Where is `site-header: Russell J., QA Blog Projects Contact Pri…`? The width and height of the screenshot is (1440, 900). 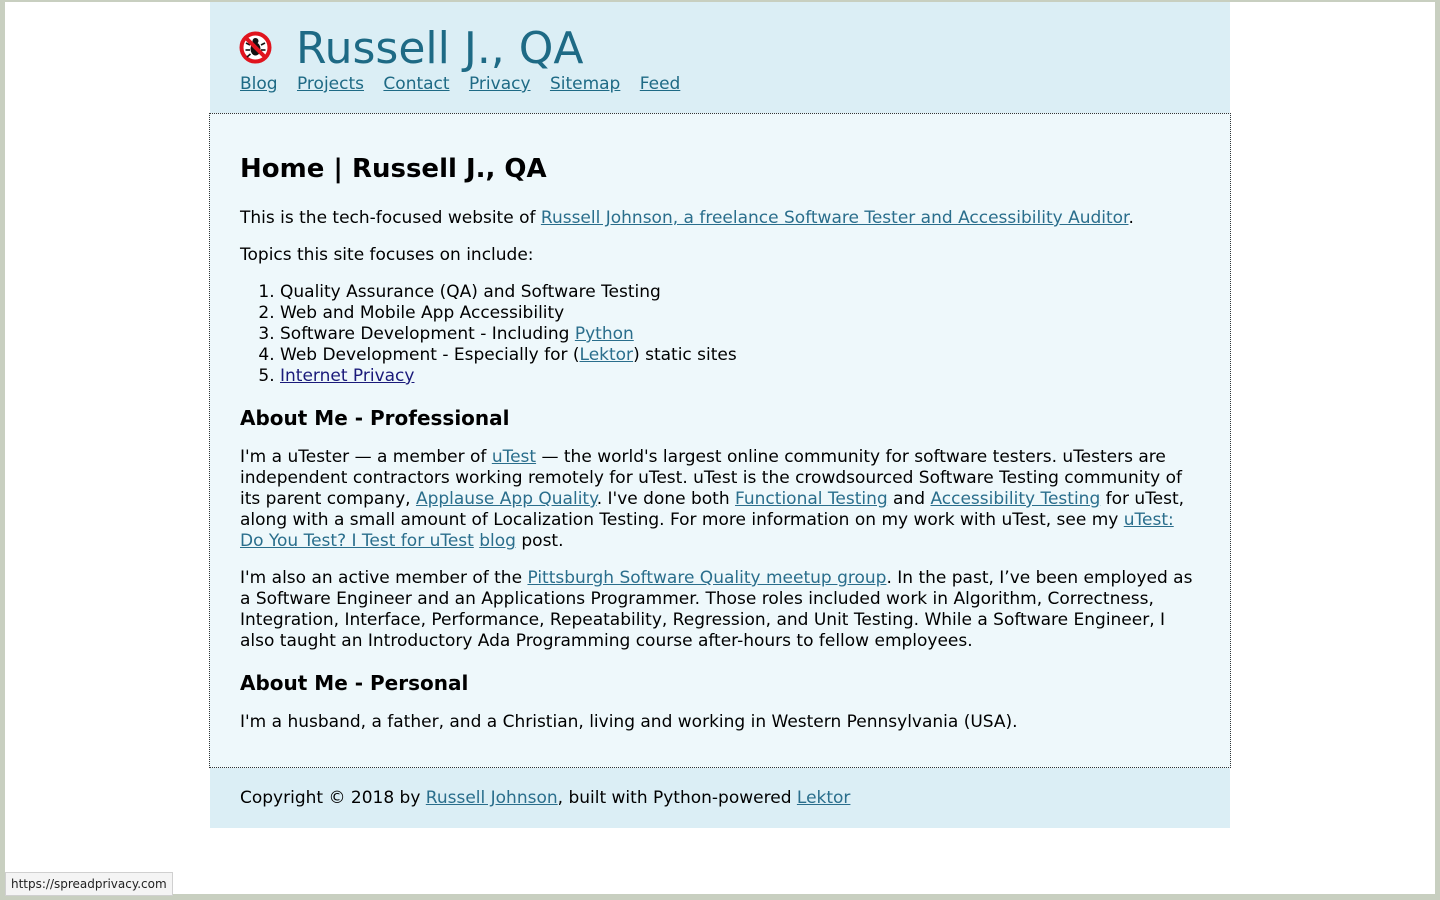 site-header: Russell J., QA Blog Projects Contact Pri… is located at coordinates (720, 57).